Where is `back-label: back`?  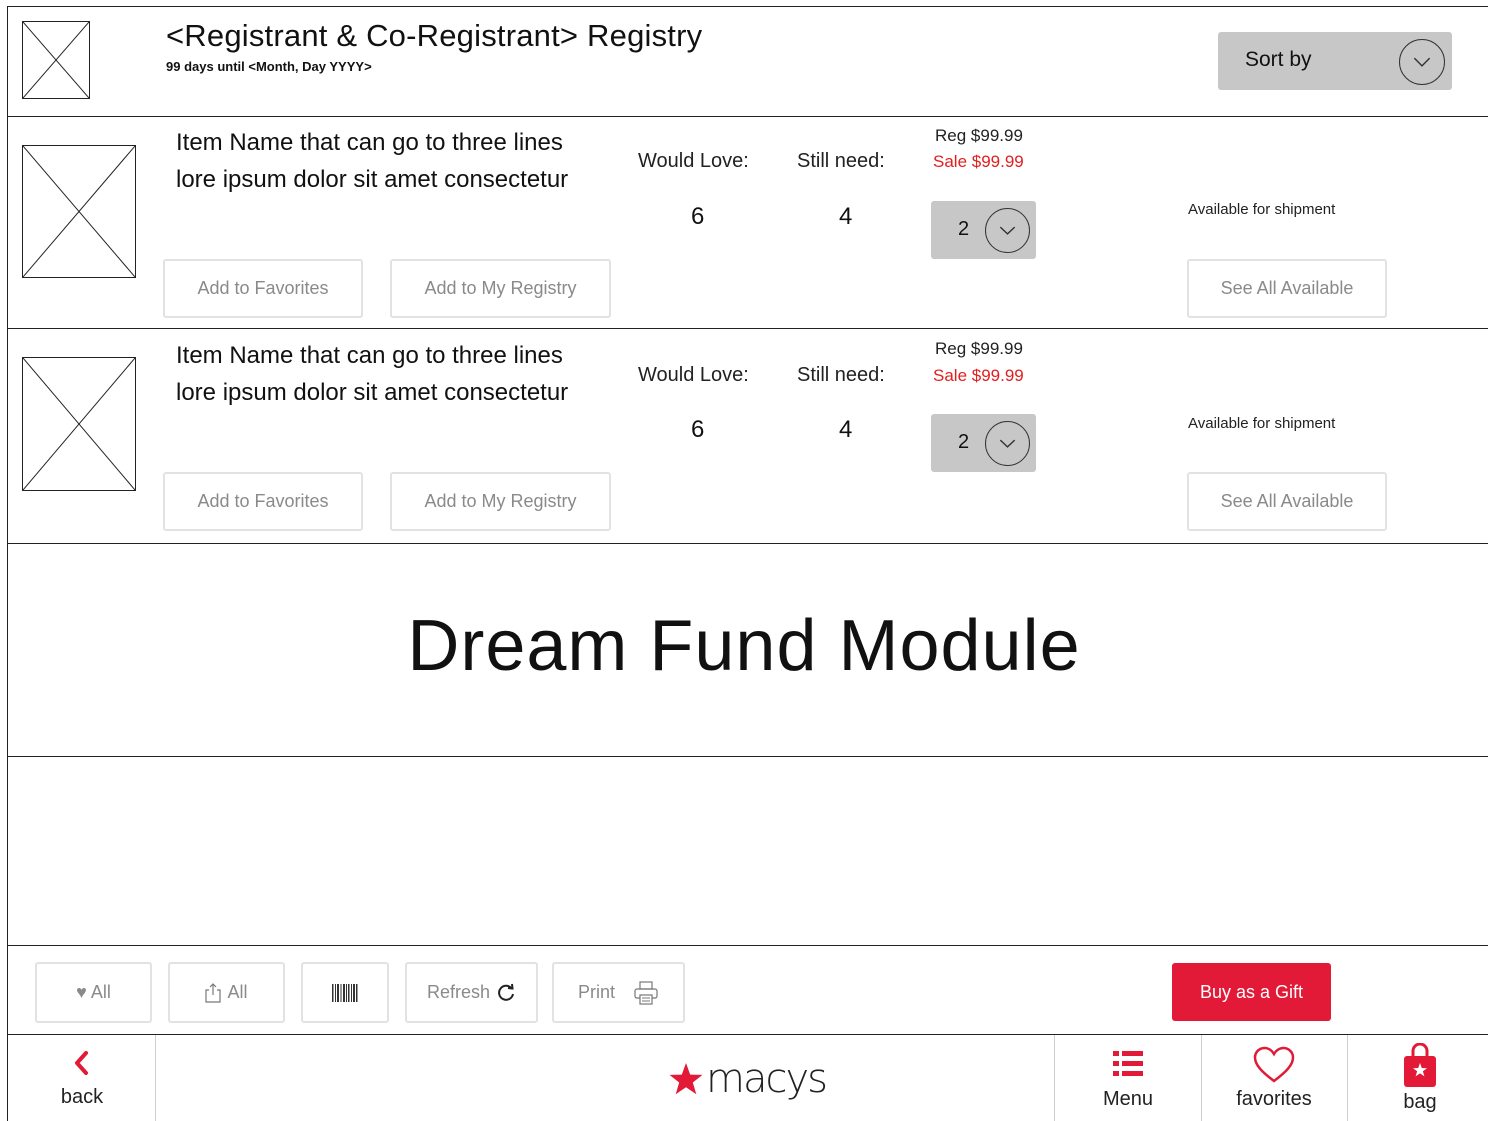 back-label: back is located at coordinates (82, 1097).